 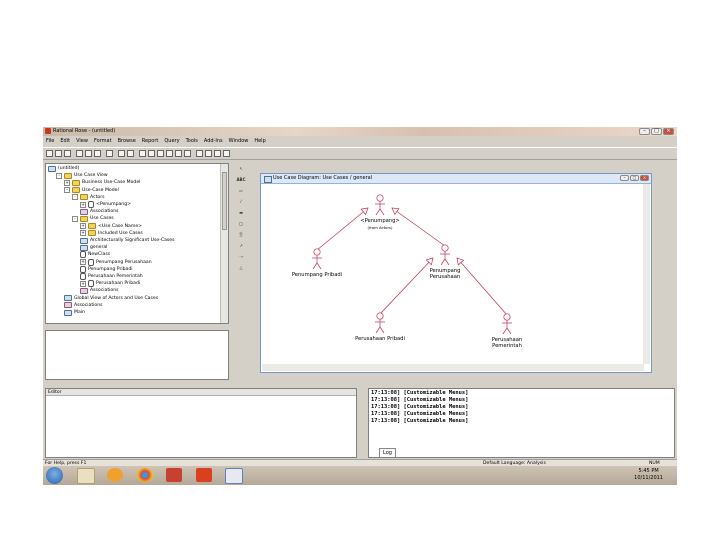 I want to click on explorer-taskbar-icon, so click(x=86, y=476).